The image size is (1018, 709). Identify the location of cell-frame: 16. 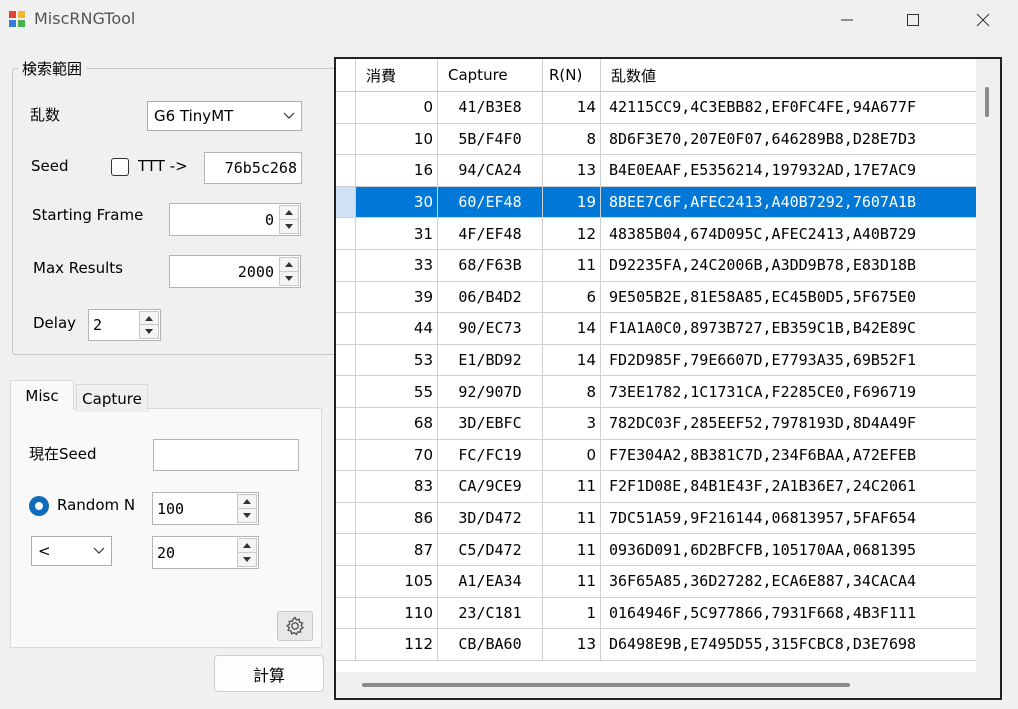
(397, 170).